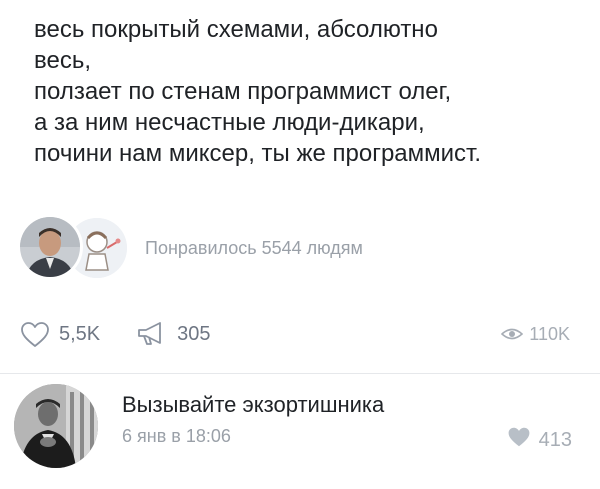  I want to click on shares-count: 305, so click(194, 333).